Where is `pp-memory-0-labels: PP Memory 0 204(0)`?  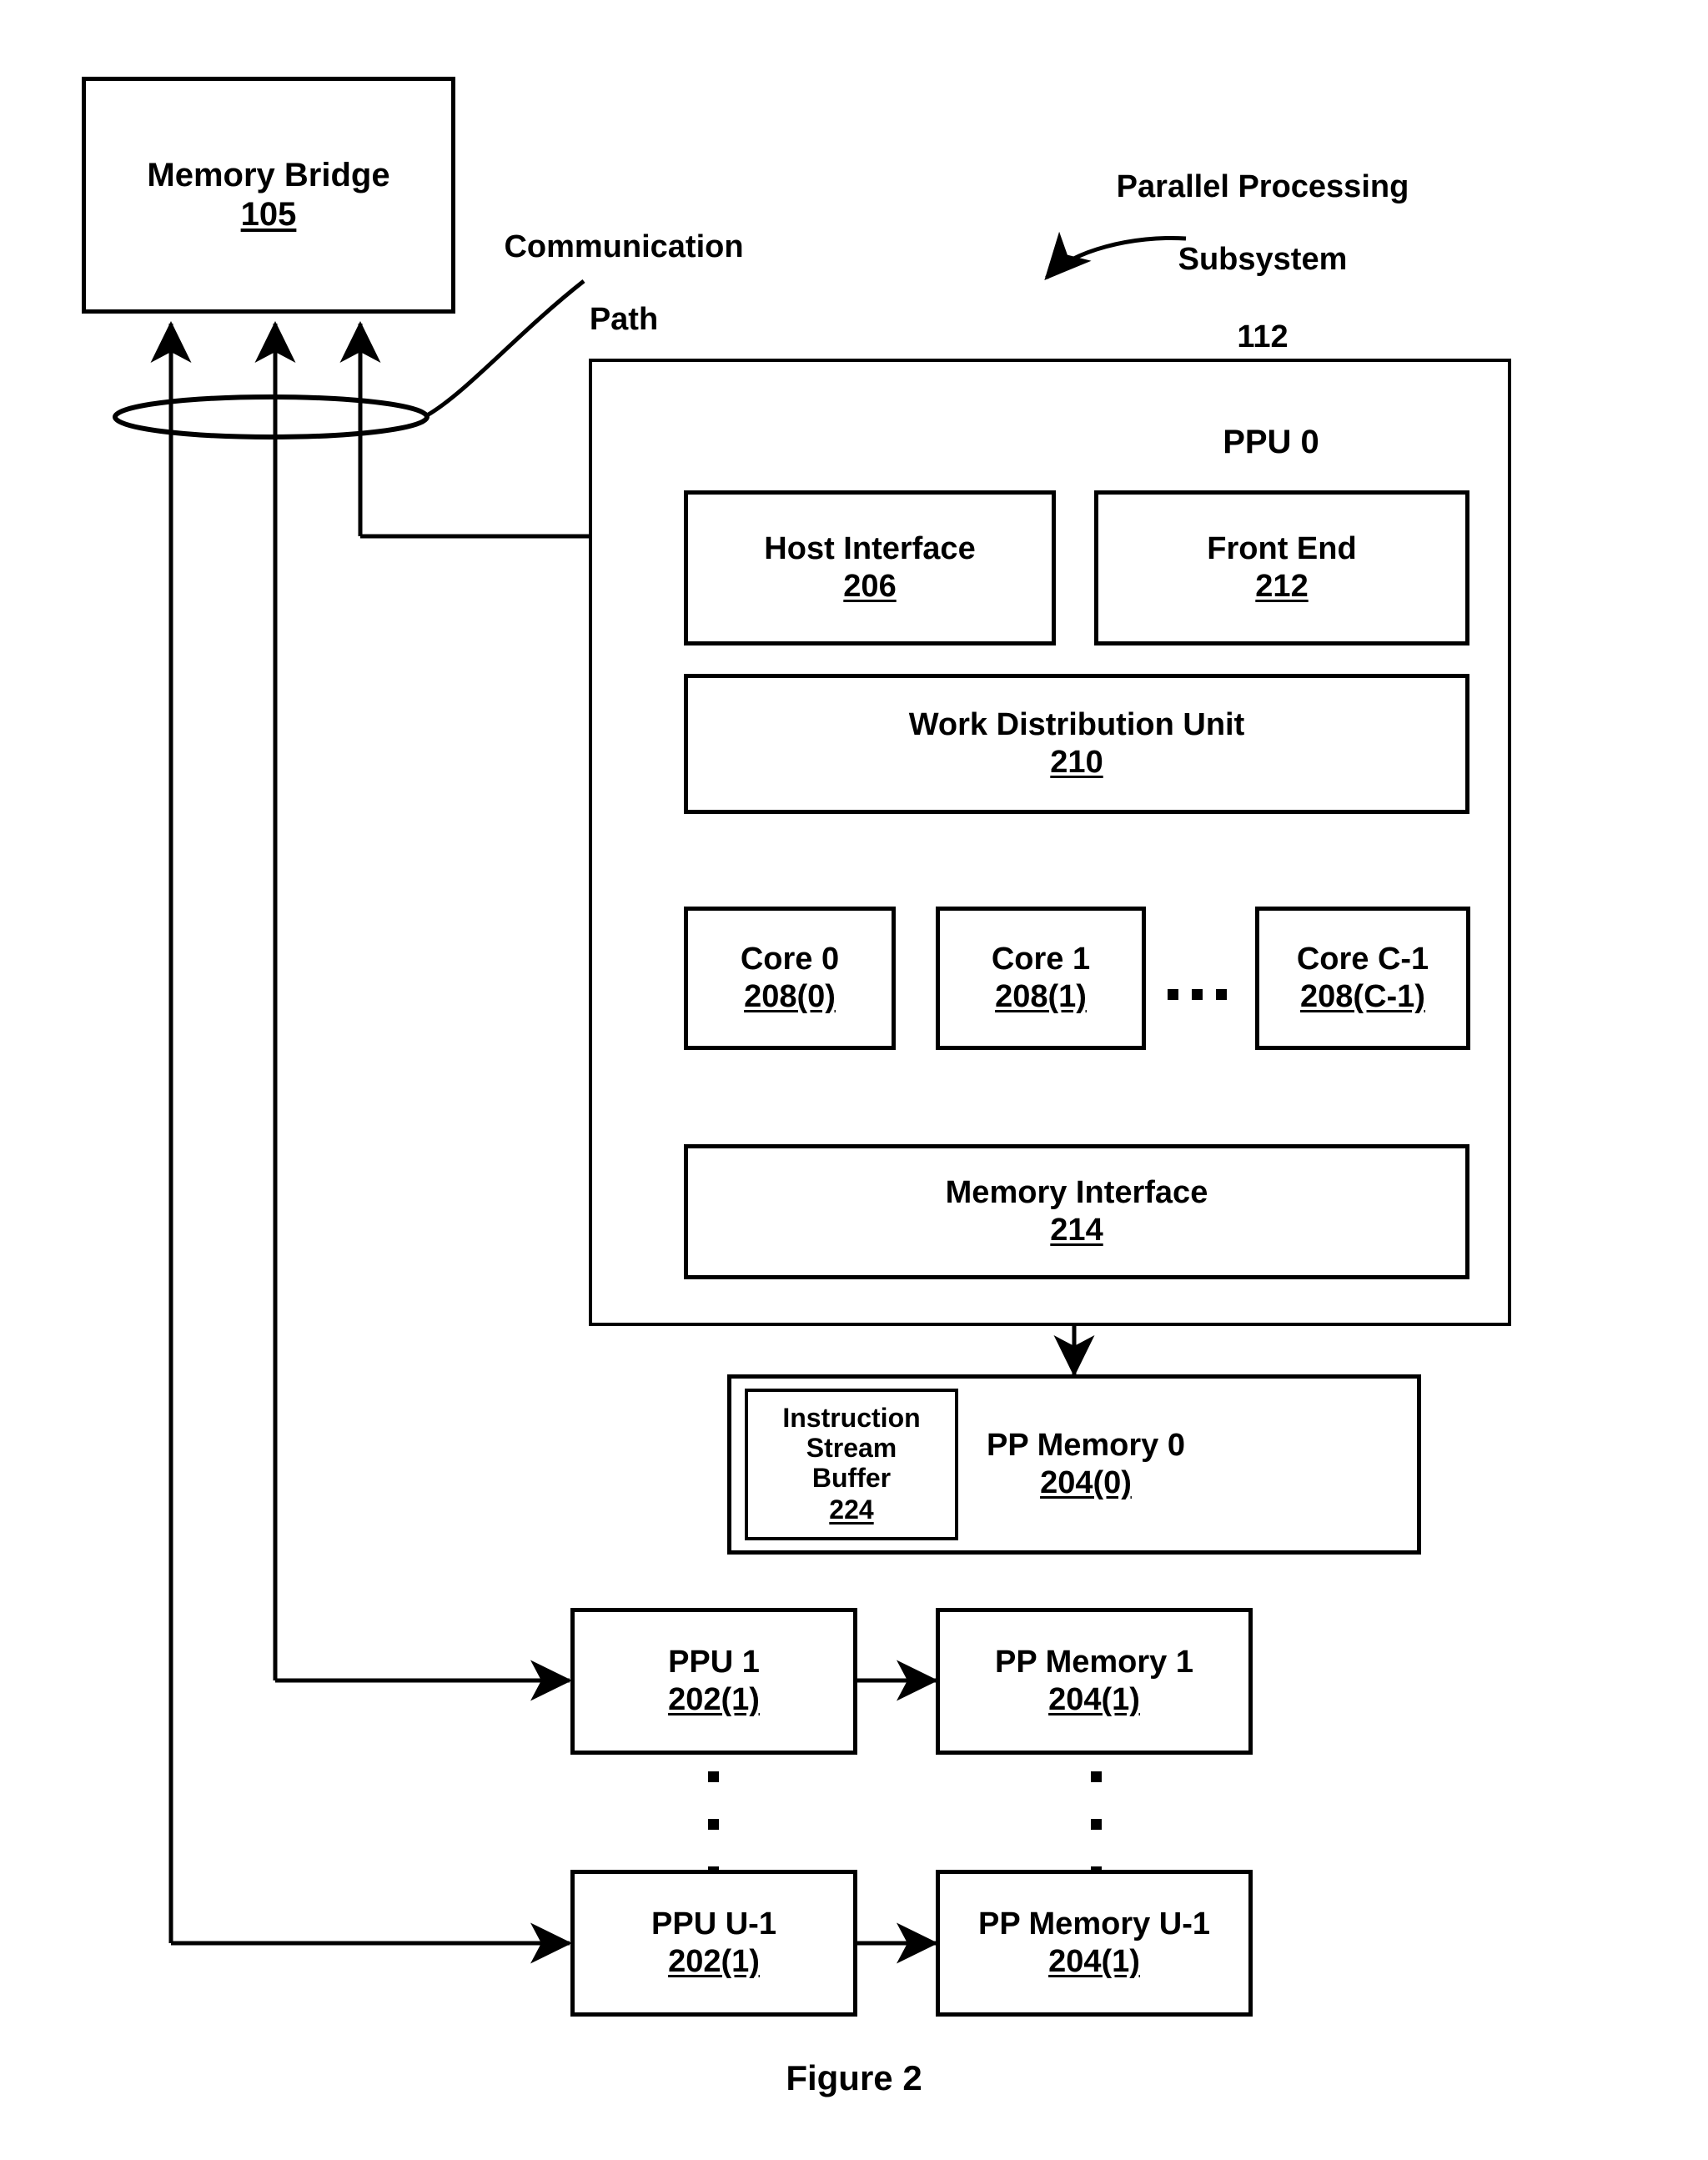 pp-memory-0-labels: PP Memory 0 204(0) is located at coordinates (1086, 1464).